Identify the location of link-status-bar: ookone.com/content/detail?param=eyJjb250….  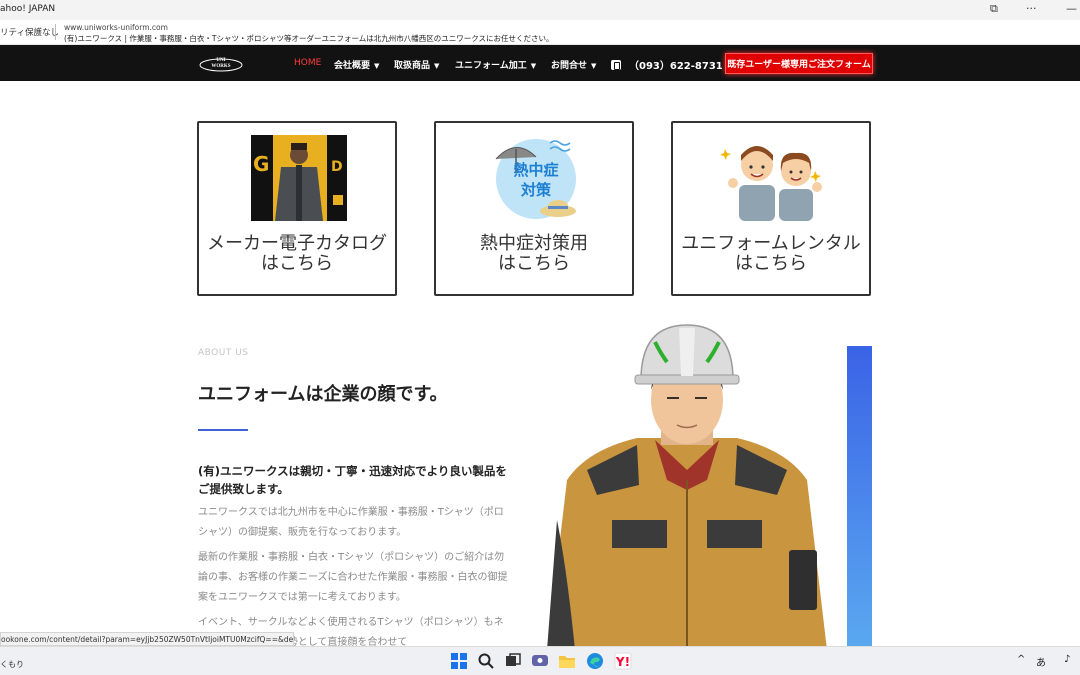
(147, 639).